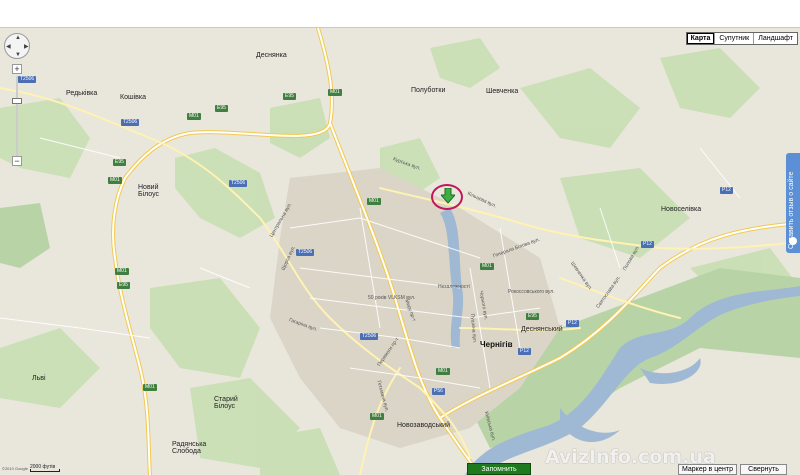 This screenshot has height=475, width=800. Describe the element at coordinates (496, 344) in the screenshot. I see `city-label: Чернігів` at that location.